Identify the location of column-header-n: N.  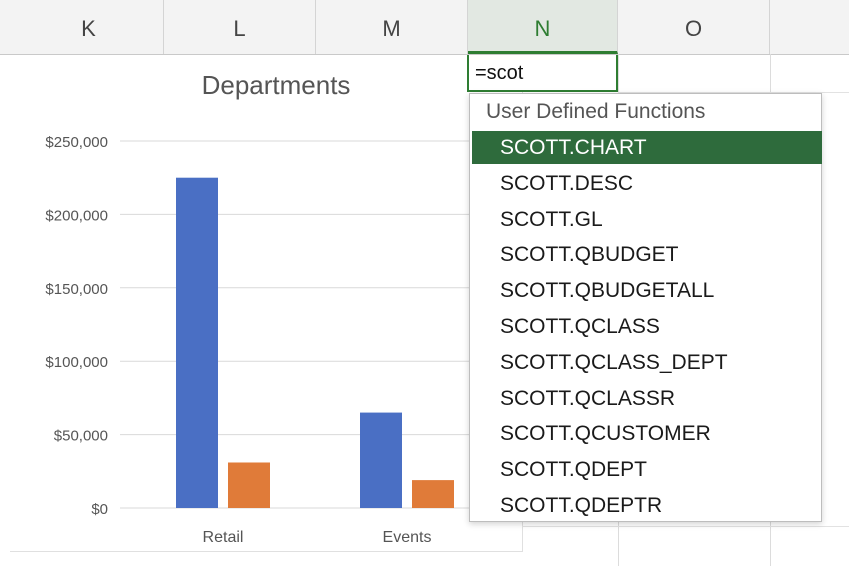
(543, 27).